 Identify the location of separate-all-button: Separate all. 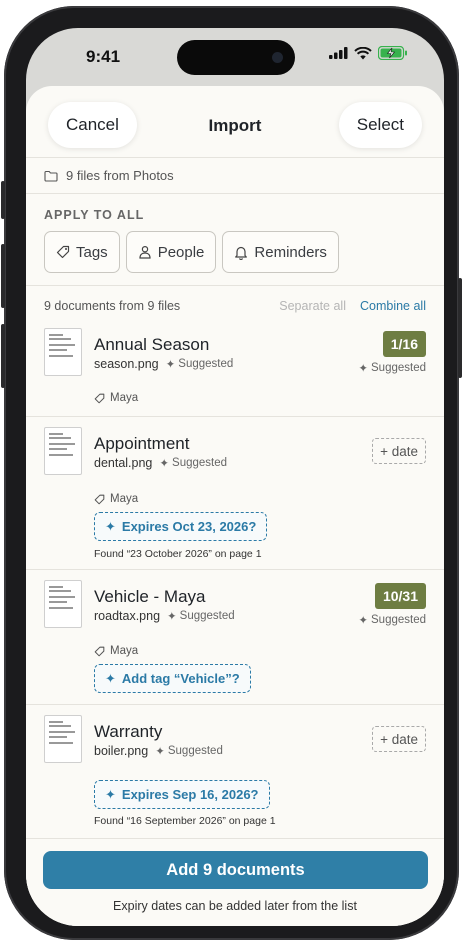
(312, 306).